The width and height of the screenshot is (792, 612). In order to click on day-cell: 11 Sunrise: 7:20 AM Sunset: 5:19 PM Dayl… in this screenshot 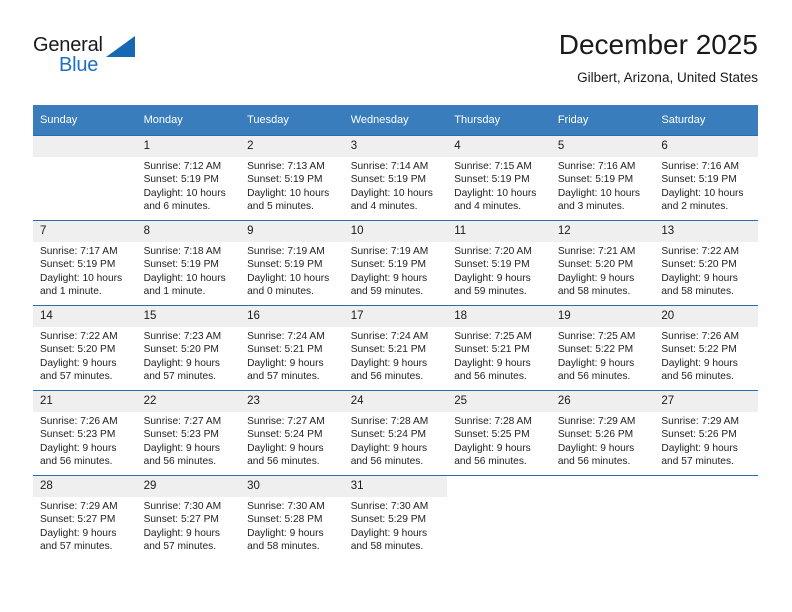, I will do `click(499, 263)`.